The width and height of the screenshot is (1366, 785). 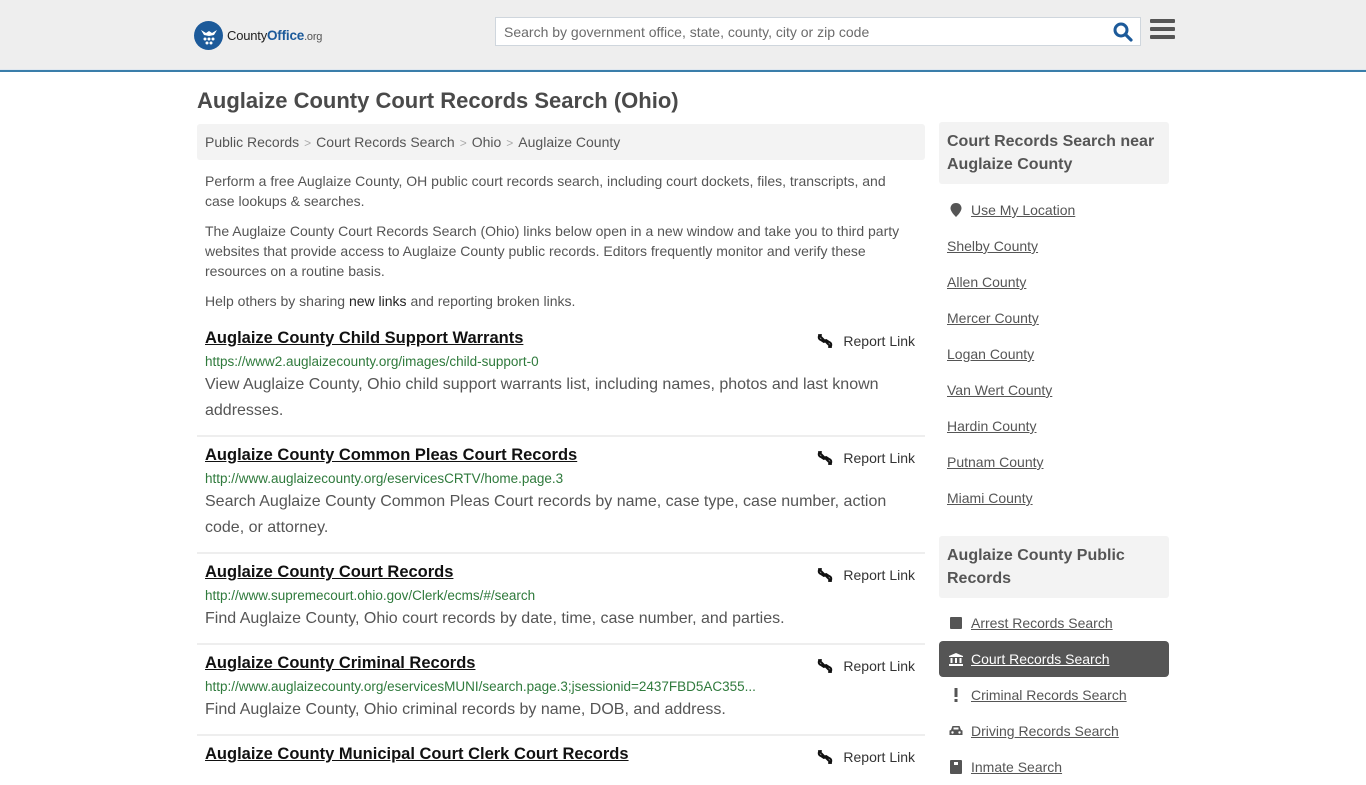 What do you see at coordinates (487, 142) in the screenshot?
I see `breadcrumb-ohio: Ohio` at bounding box center [487, 142].